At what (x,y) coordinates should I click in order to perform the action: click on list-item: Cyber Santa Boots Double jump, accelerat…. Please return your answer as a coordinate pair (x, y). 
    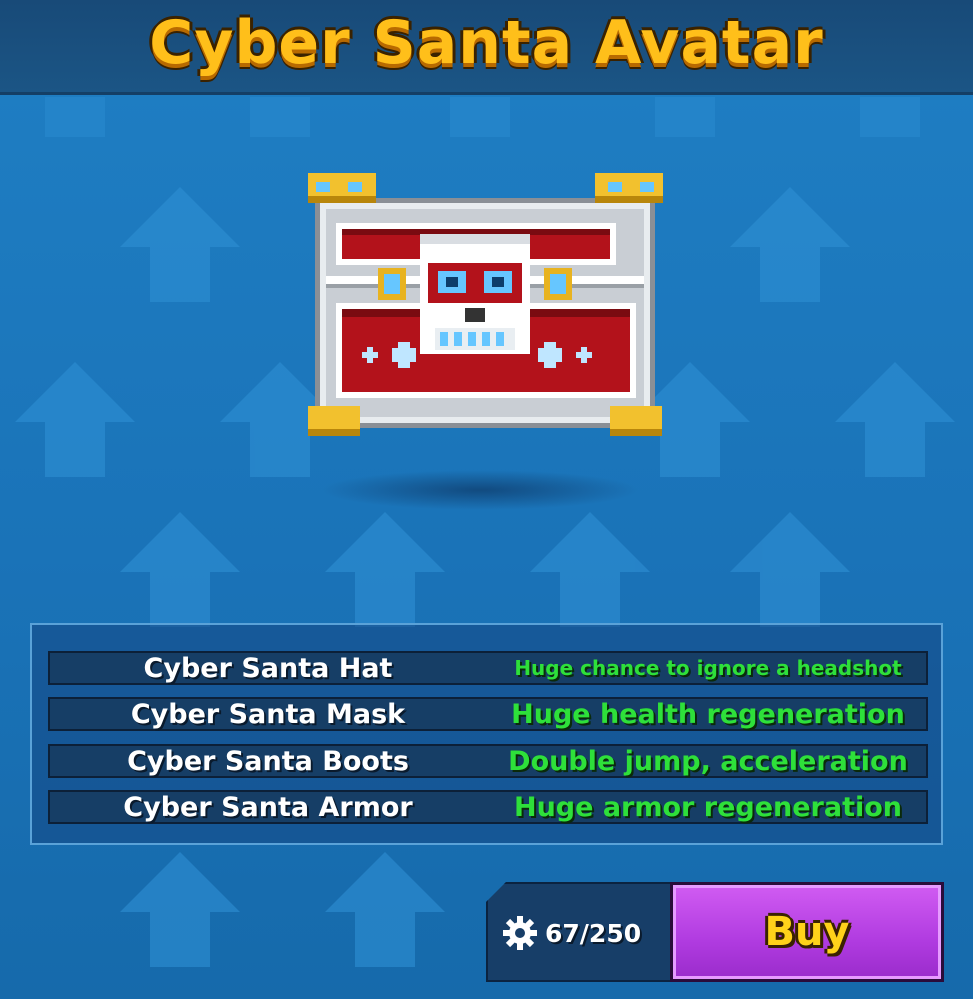
    Looking at the image, I should click on (488, 761).